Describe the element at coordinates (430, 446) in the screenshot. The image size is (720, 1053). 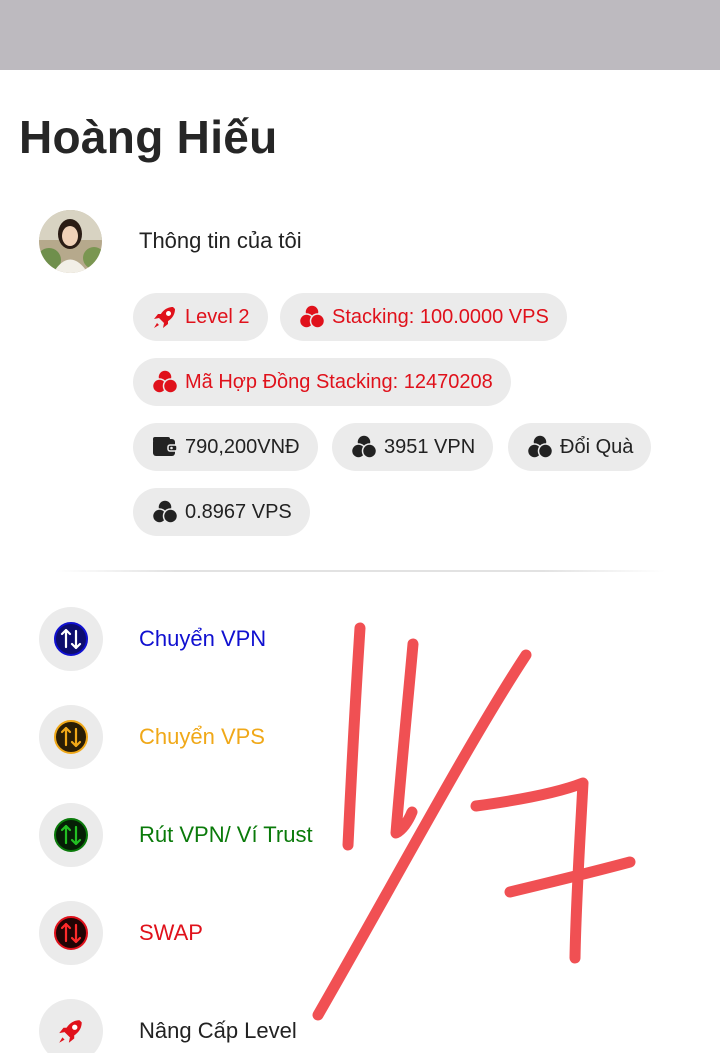
I see `vpn-balance-chip-label: 3951 VPN` at that location.